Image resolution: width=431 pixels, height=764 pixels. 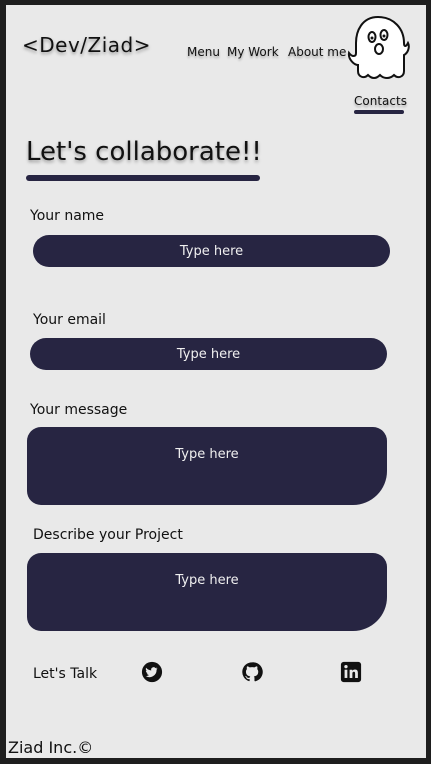 I want to click on nav-link-about-me: About me, so click(x=317, y=52).